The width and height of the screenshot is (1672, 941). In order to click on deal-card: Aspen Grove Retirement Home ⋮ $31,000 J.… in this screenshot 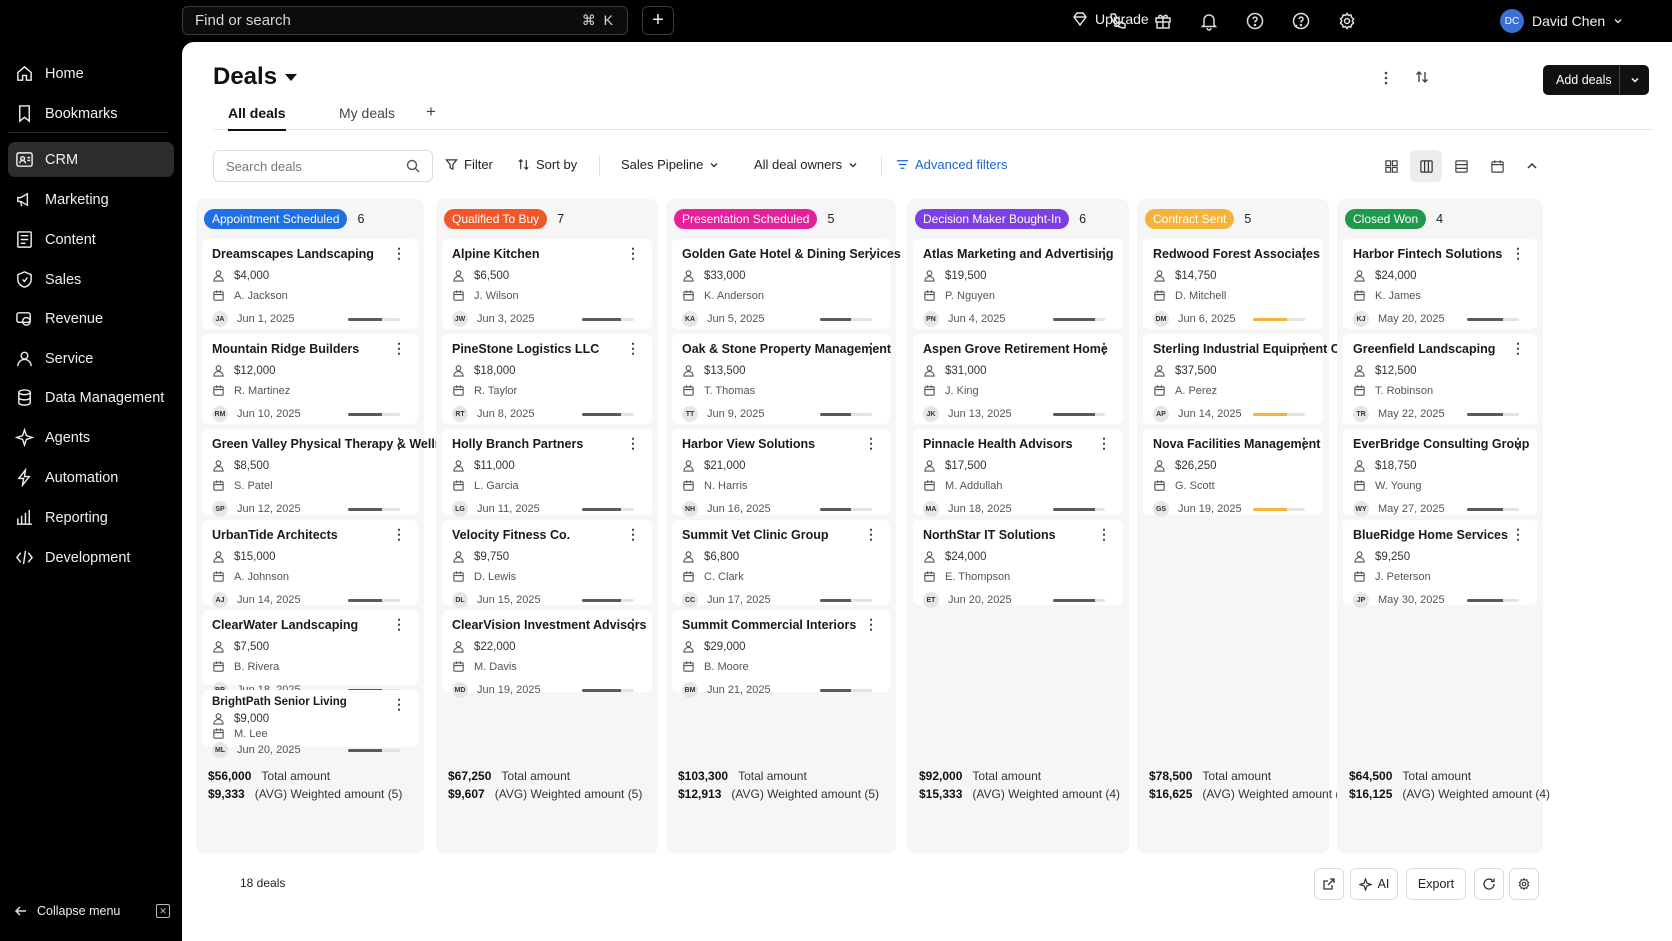, I will do `click(1018, 379)`.